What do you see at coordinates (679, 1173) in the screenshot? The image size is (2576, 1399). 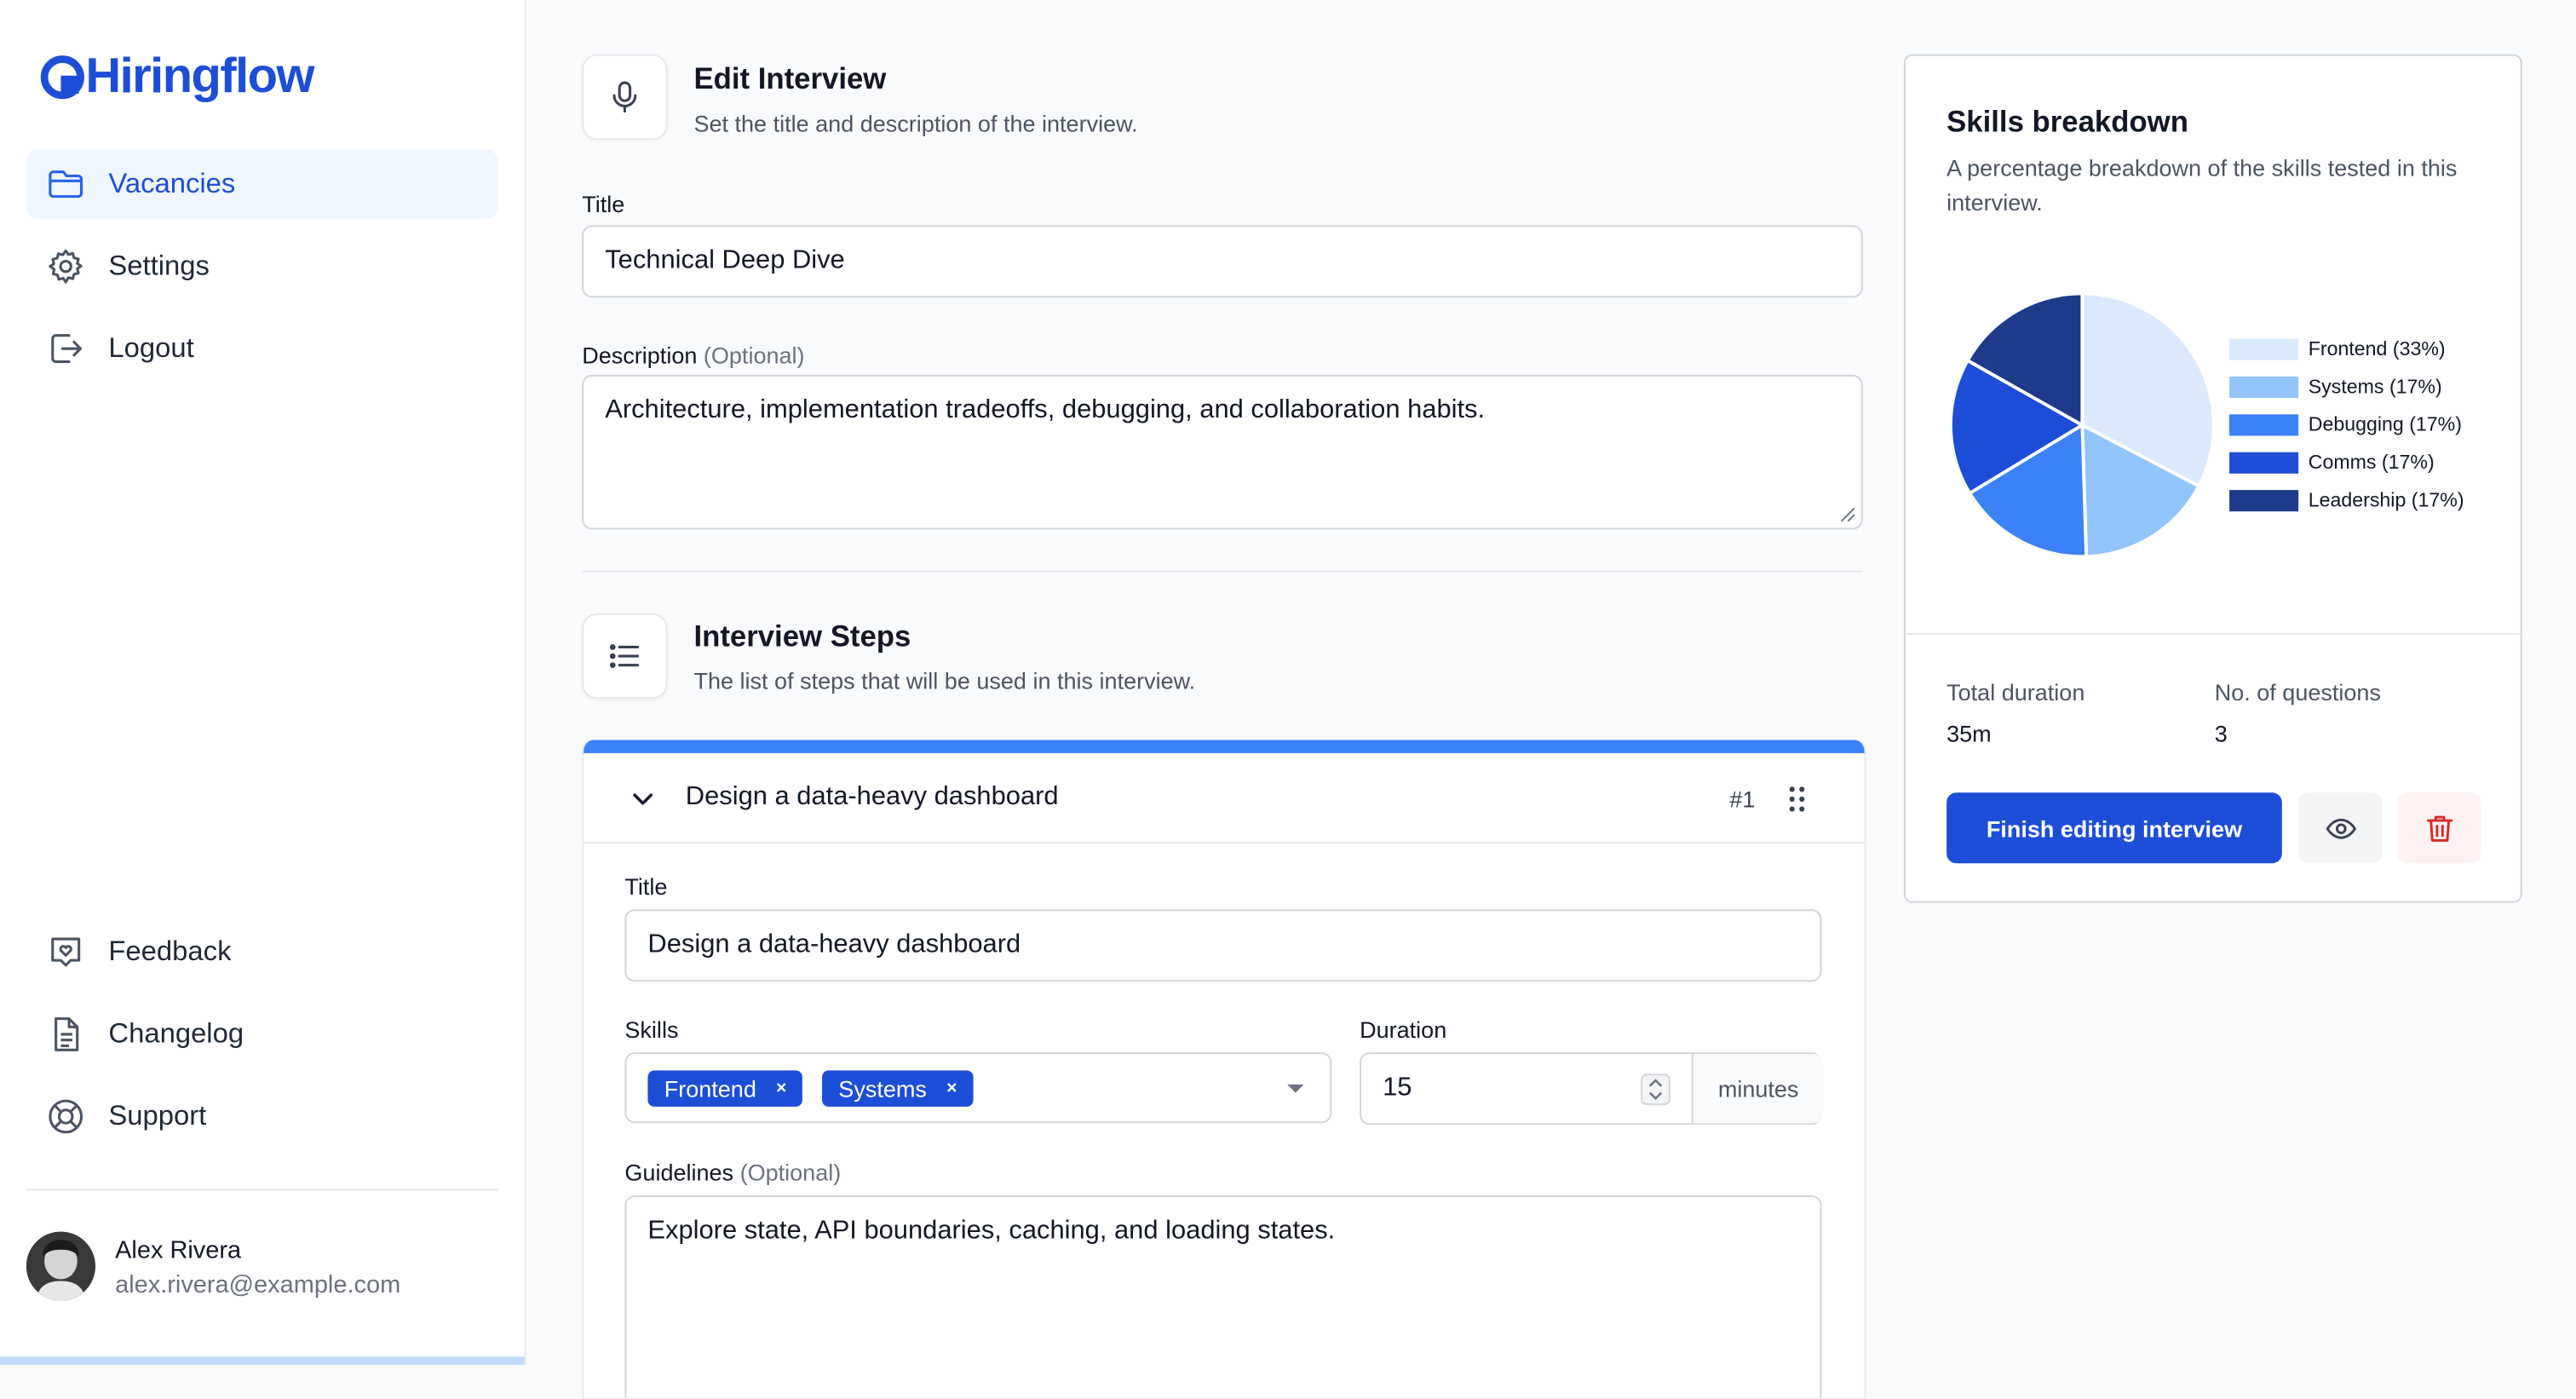 I see `guidelines-label-text: Guidelines` at bounding box center [679, 1173].